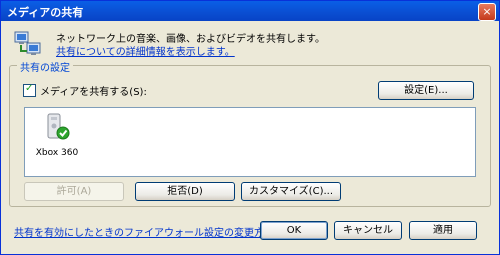  Describe the element at coordinates (443, 230) in the screenshot. I see `apply-button: 適用` at that location.